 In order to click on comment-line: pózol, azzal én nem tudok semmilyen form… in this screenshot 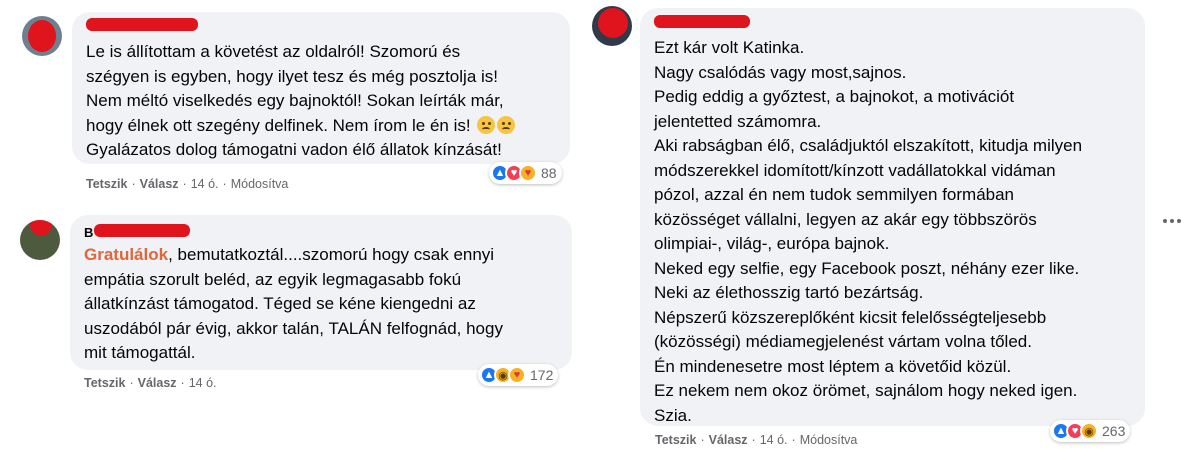, I will do `click(834, 194)`.